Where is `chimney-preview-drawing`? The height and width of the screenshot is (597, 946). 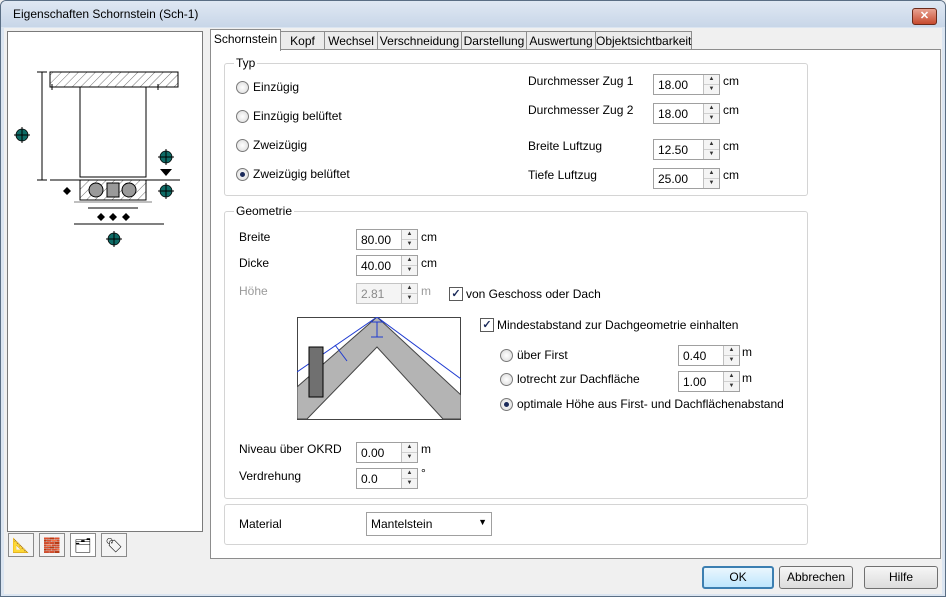 chimney-preview-drawing is located at coordinates (97, 159).